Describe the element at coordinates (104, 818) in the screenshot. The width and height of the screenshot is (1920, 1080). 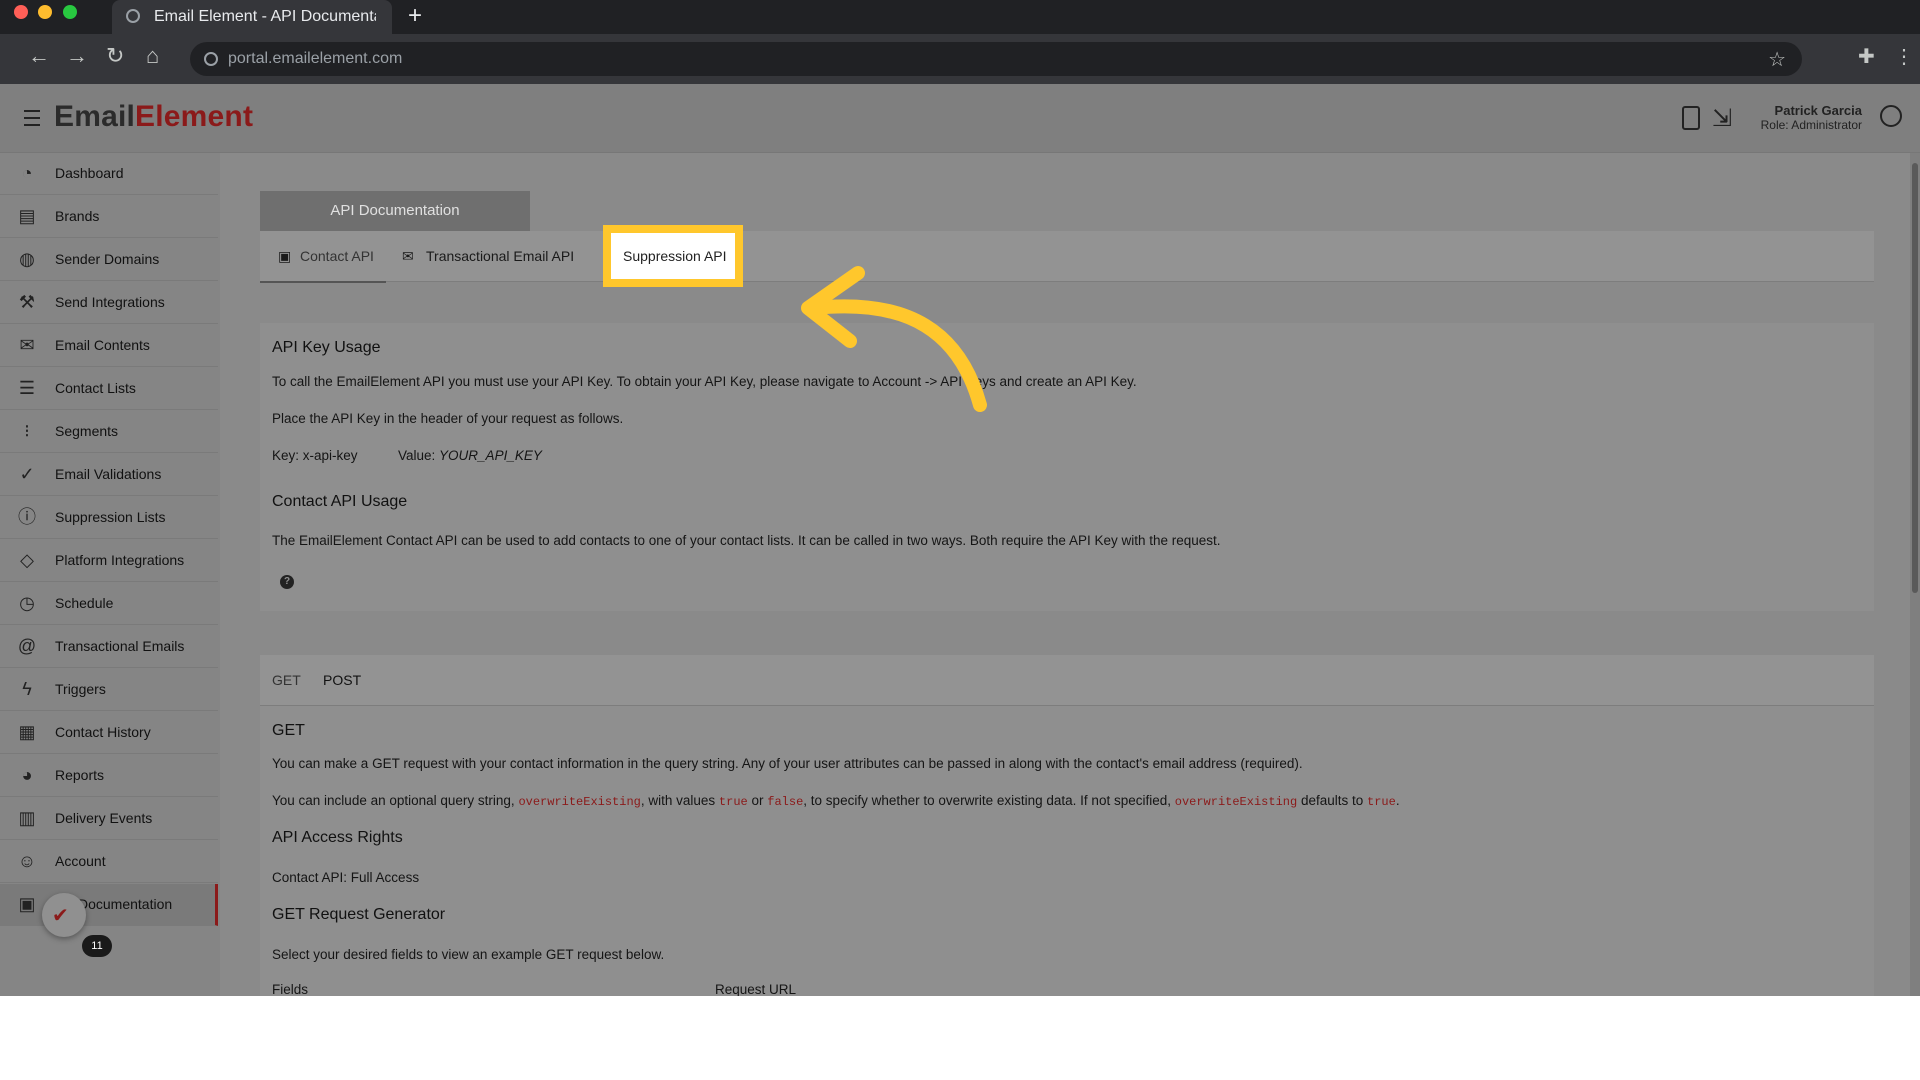
I see `sidebar-item-label: Delivery Events` at that location.